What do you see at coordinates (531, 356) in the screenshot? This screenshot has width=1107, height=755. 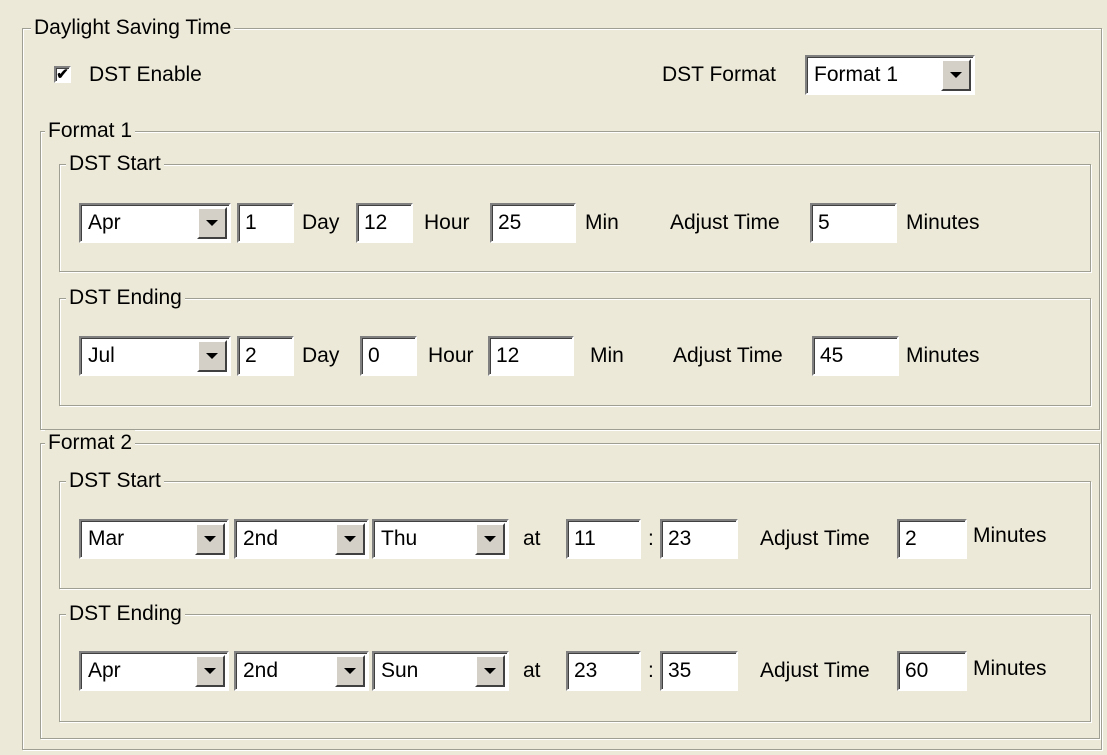 I see `format1-ending-min-input: 12` at bounding box center [531, 356].